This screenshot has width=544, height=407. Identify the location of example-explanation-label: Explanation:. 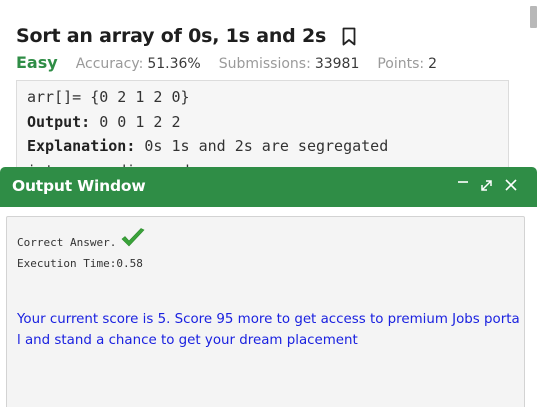
(81, 146).